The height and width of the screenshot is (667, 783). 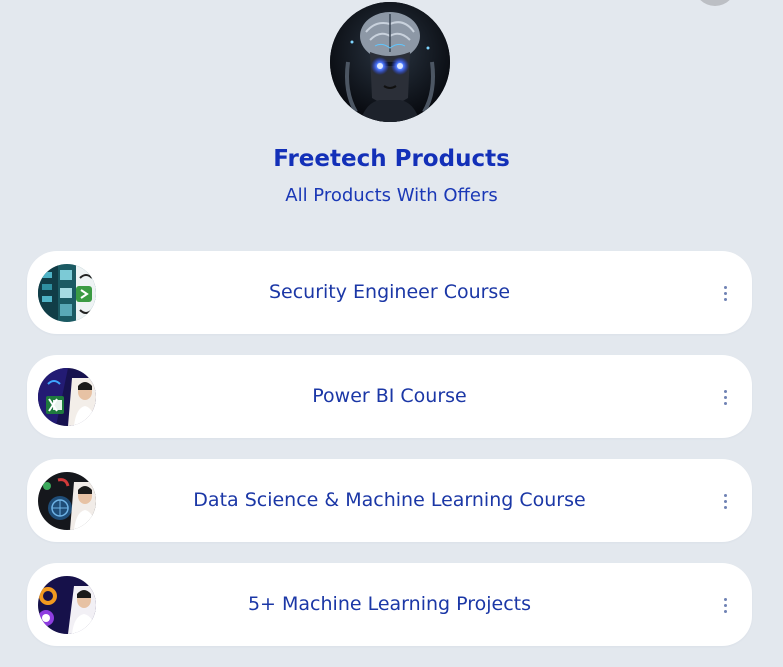 I want to click on cyber-brain-avatar-icon, so click(x=390, y=62).